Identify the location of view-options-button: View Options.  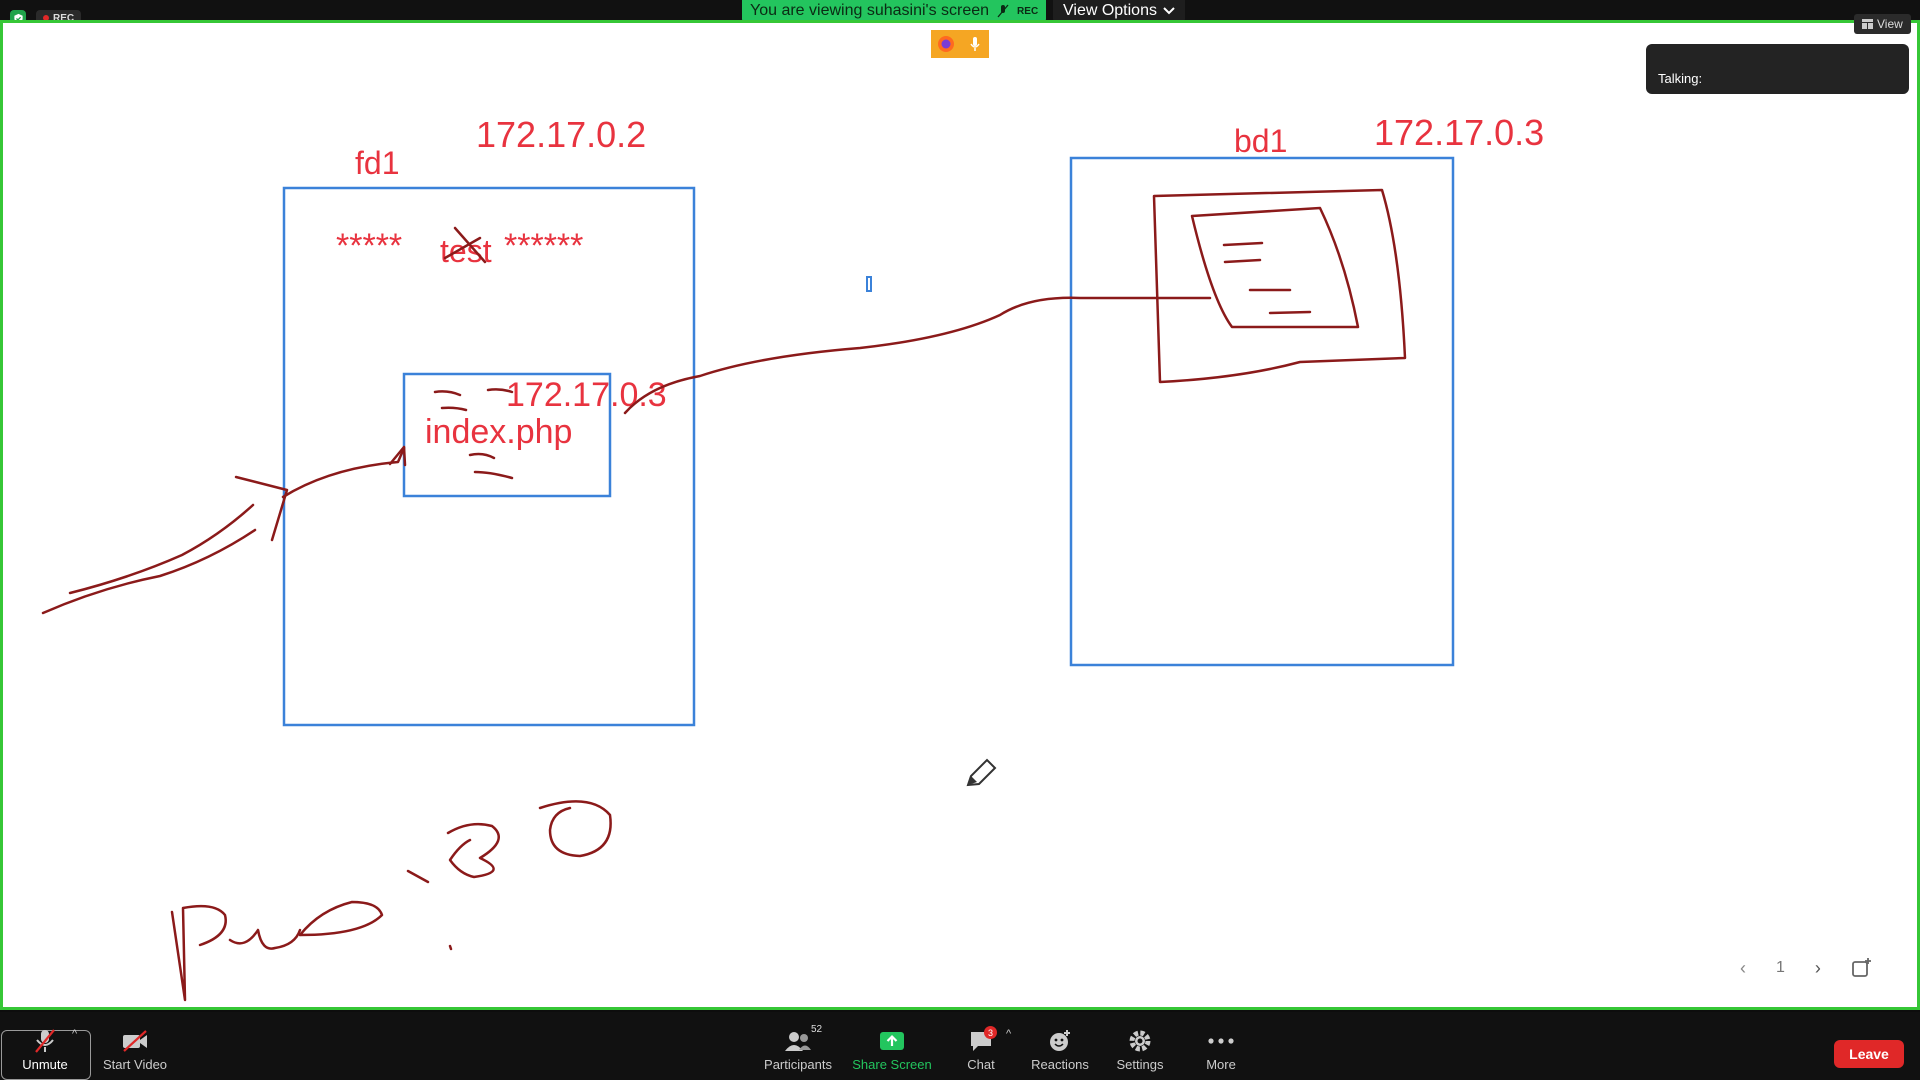
(1119, 11).